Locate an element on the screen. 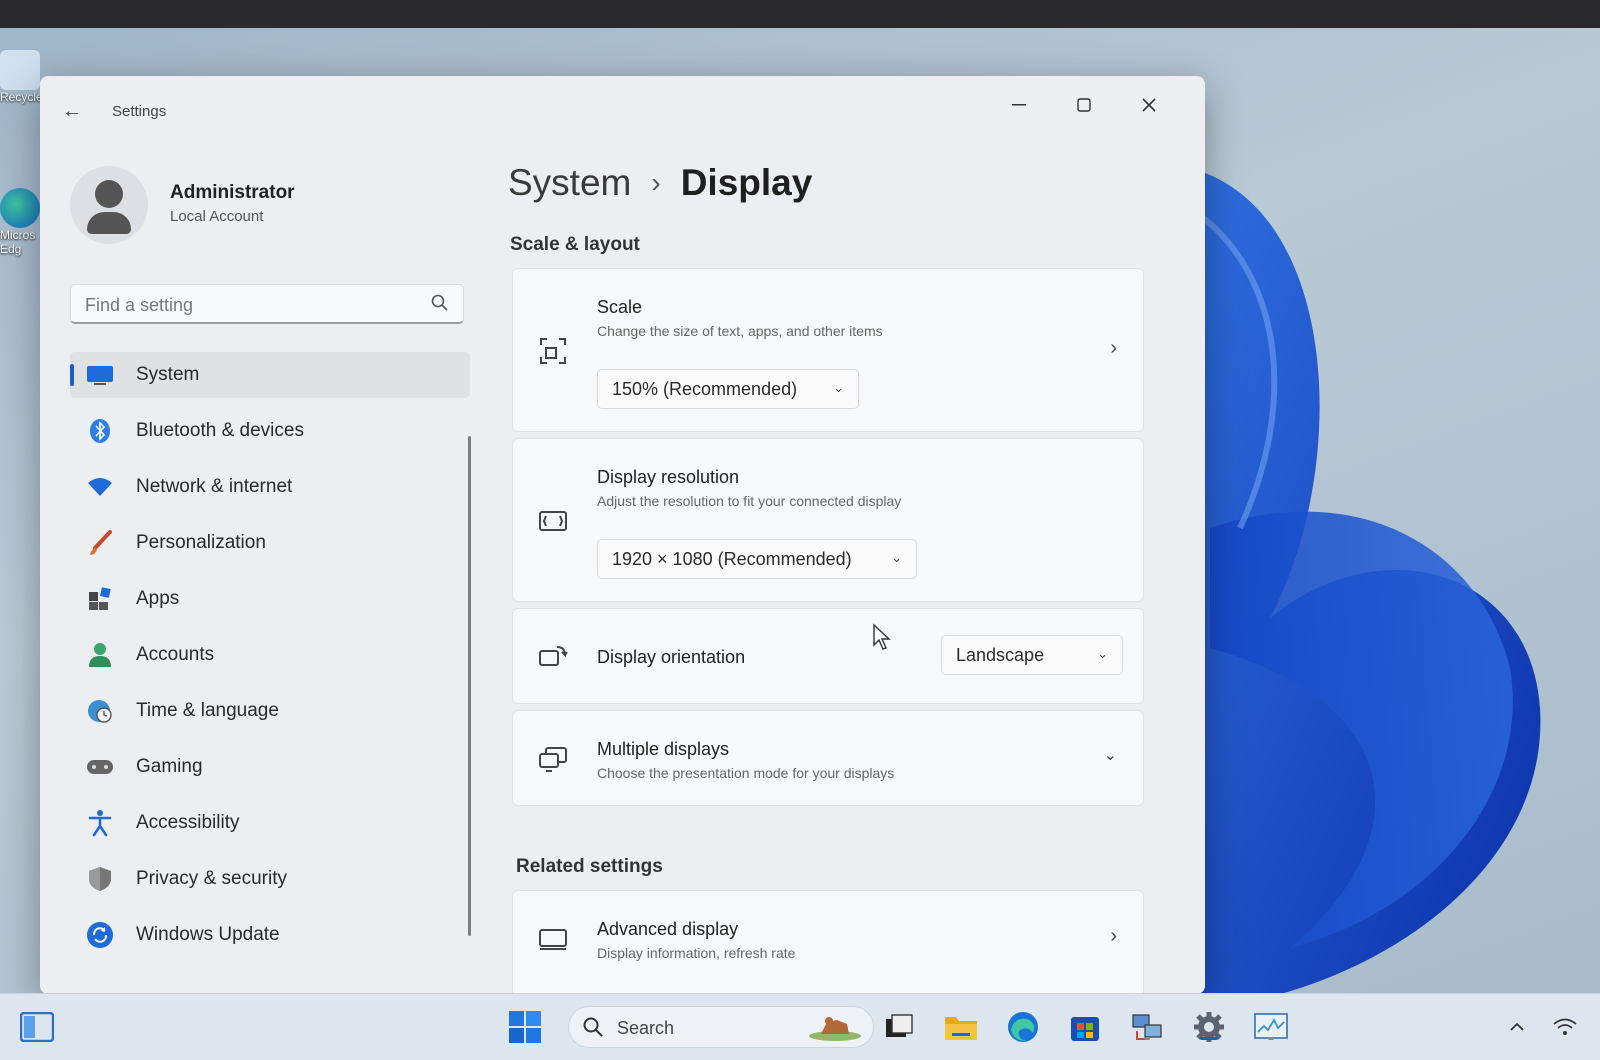 This screenshot has height=1060, width=1600. brush-icon is located at coordinates (100, 543).